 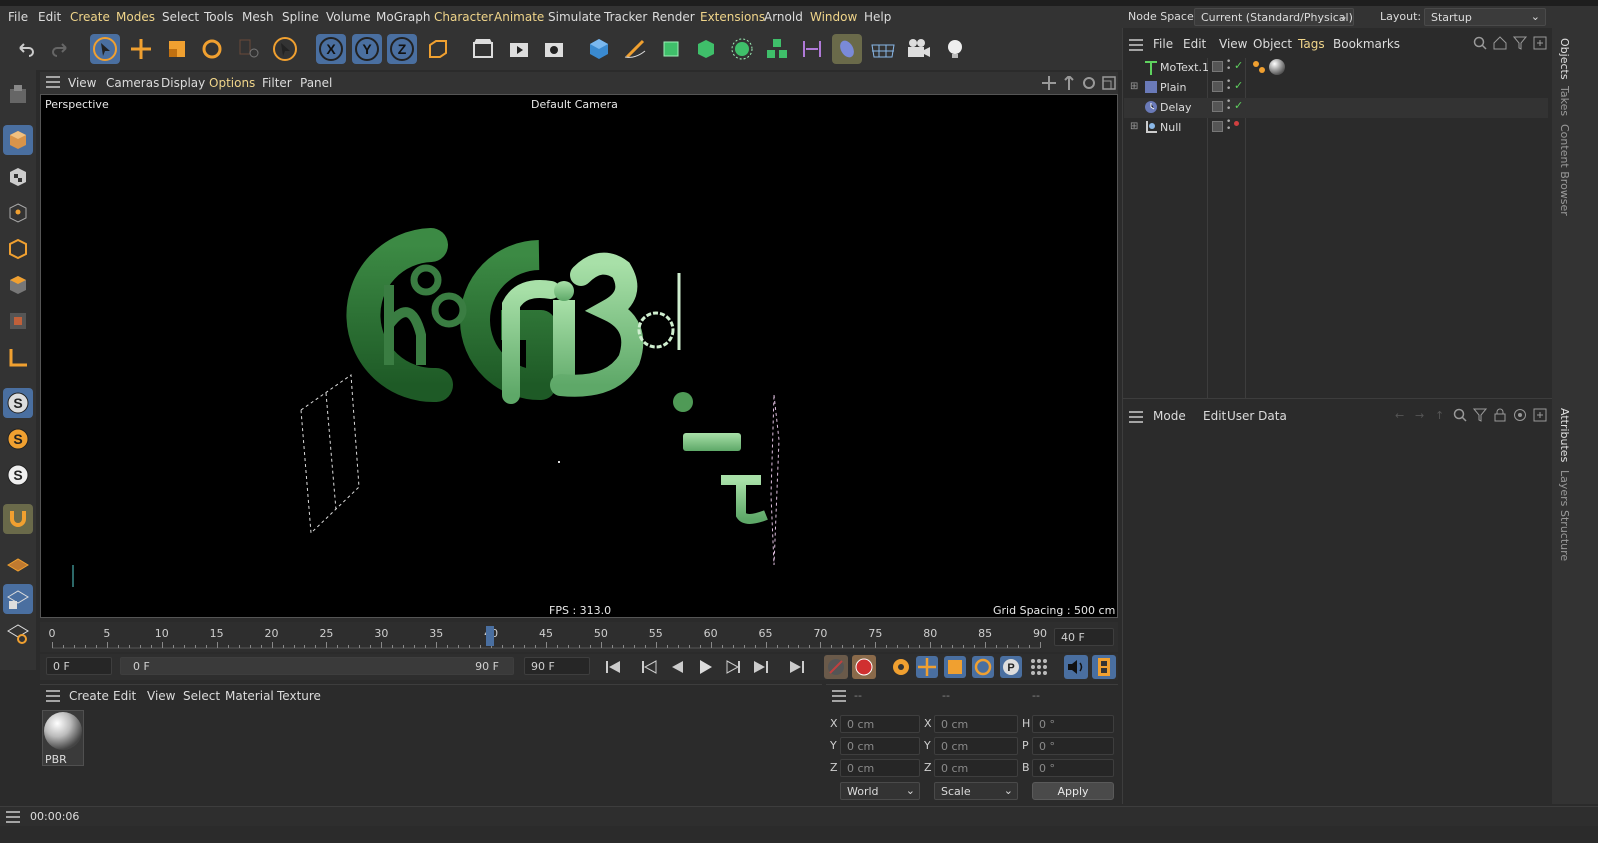 I want to click on rotate-tool-button, so click(x=212, y=49).